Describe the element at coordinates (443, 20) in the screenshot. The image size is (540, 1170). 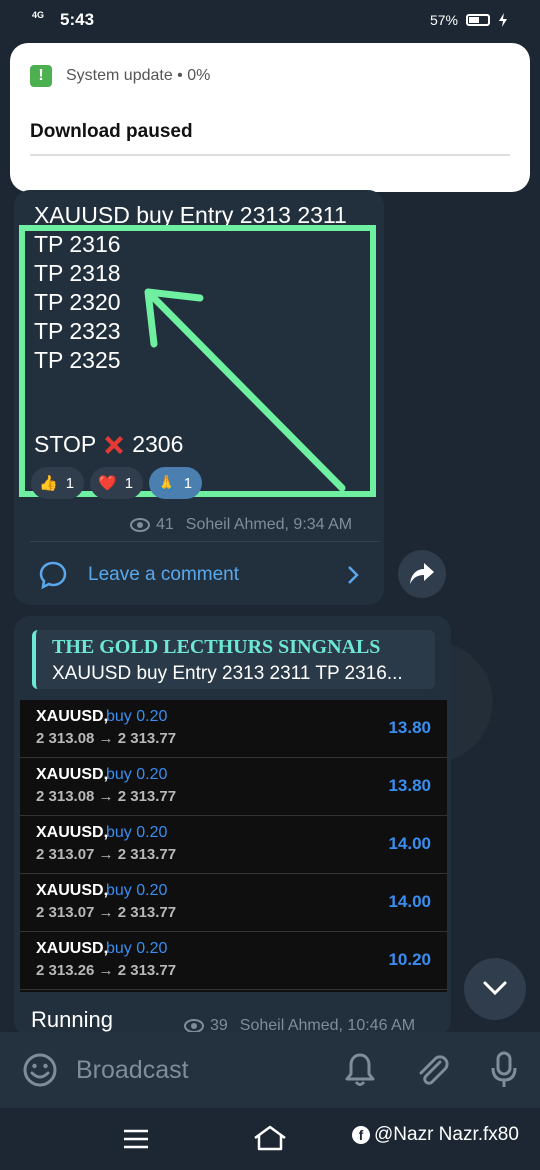
I see `battery-percent: 57%` at that location.